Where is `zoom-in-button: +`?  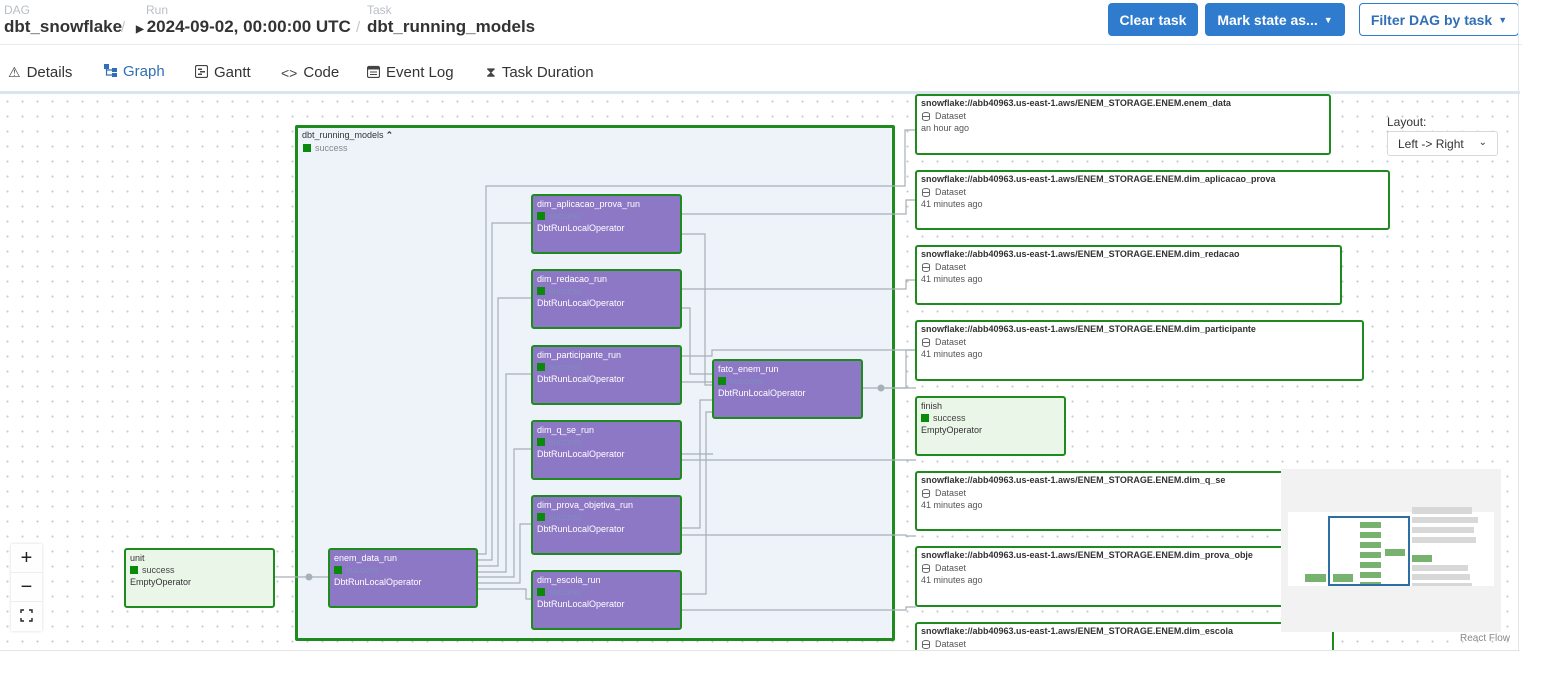 zoom-in-button: + is located at coordinates (26, 558).